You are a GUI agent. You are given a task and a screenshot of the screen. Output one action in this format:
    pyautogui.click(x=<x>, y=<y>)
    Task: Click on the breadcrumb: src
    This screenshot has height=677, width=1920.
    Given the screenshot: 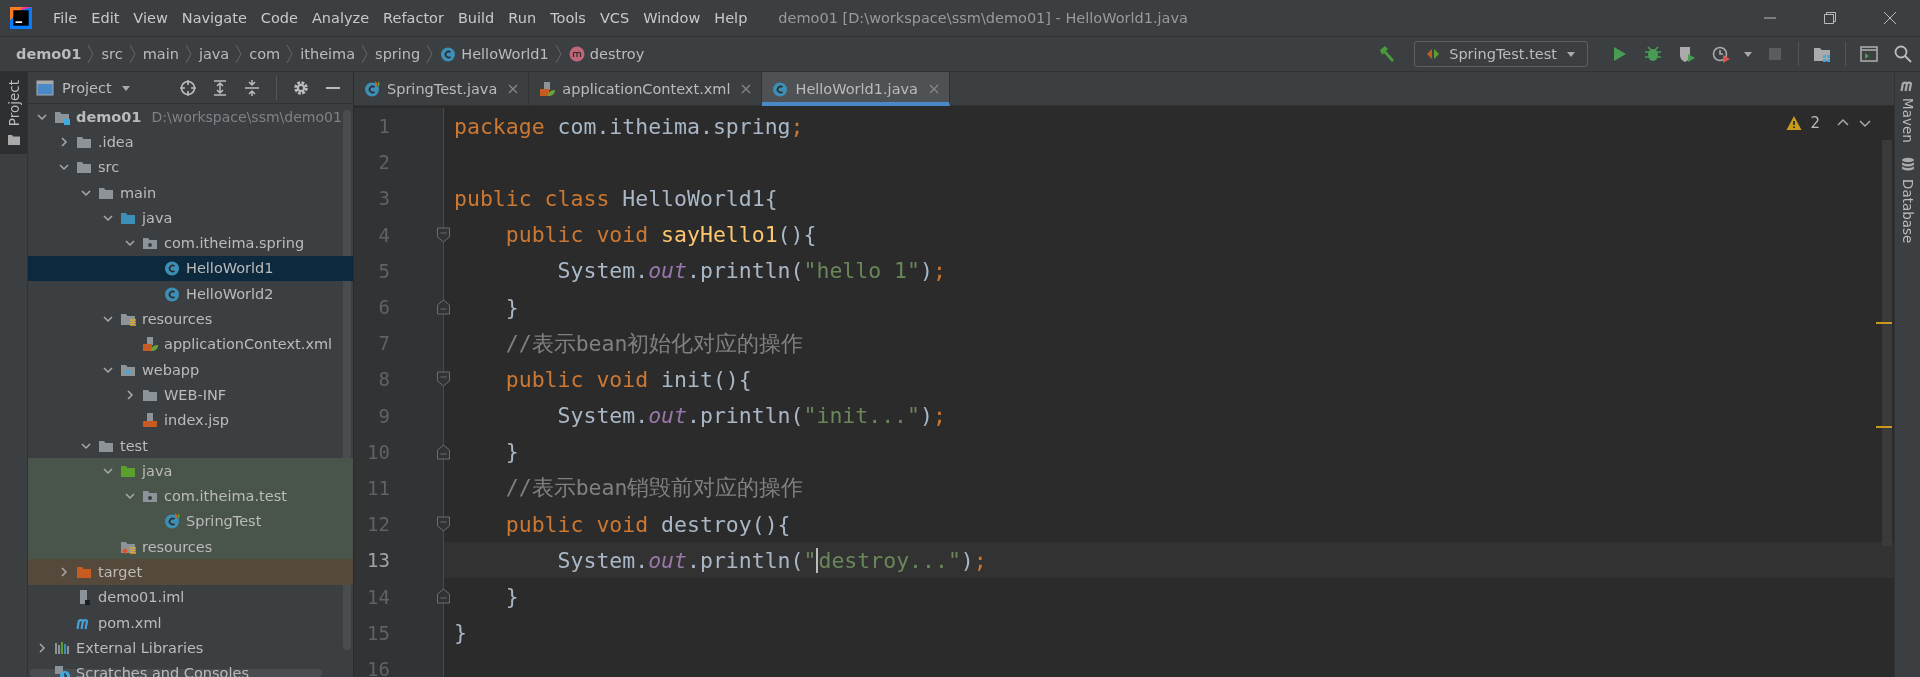 What is the action you would take?
    pyautogui.click(x=112, y=54)
    